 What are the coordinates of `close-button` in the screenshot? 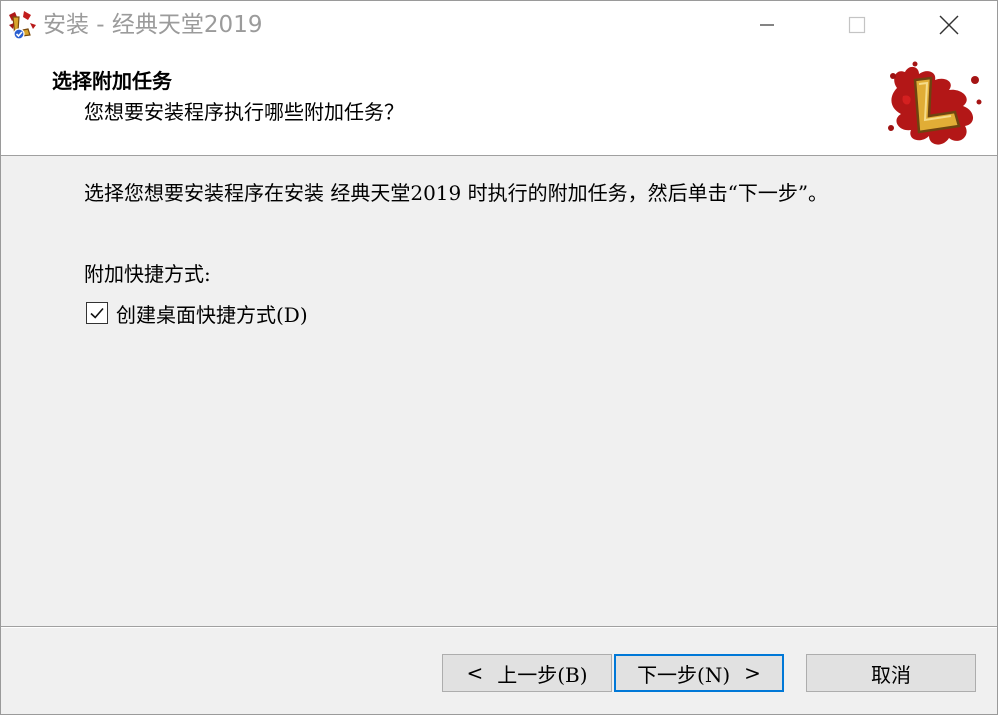 It's located at (949, 25).